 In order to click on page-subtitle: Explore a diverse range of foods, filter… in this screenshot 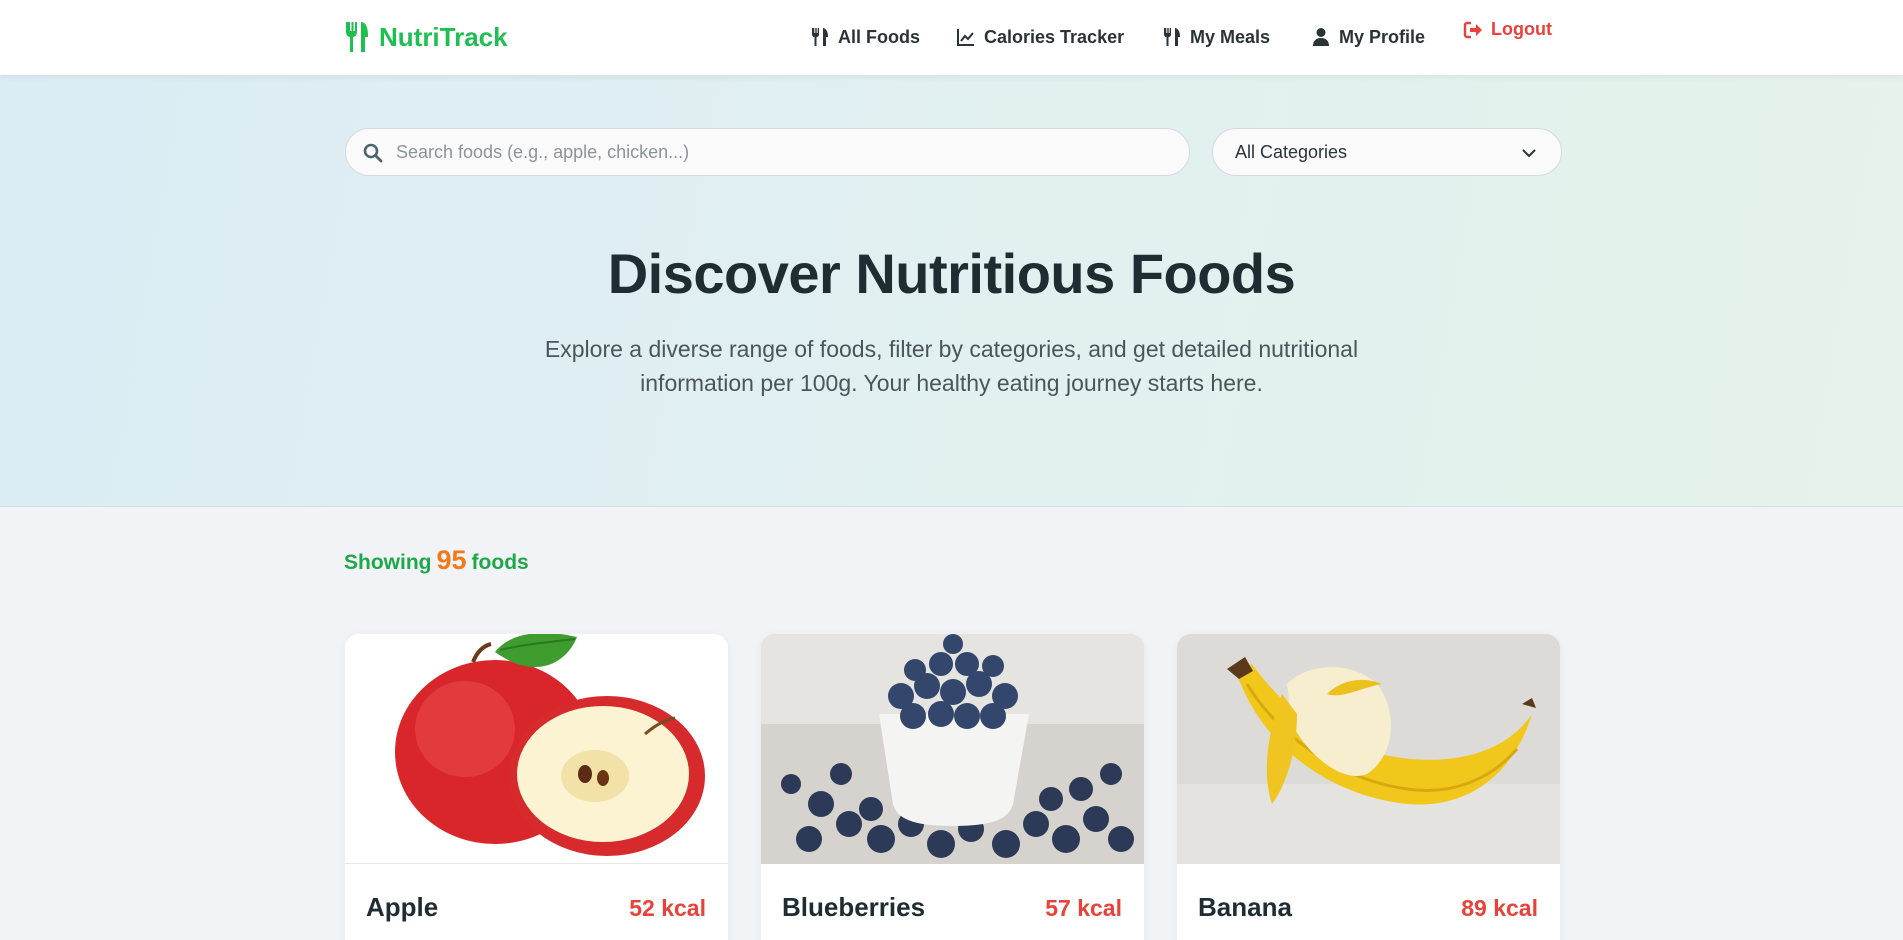, I will do `click(951, 366)`.